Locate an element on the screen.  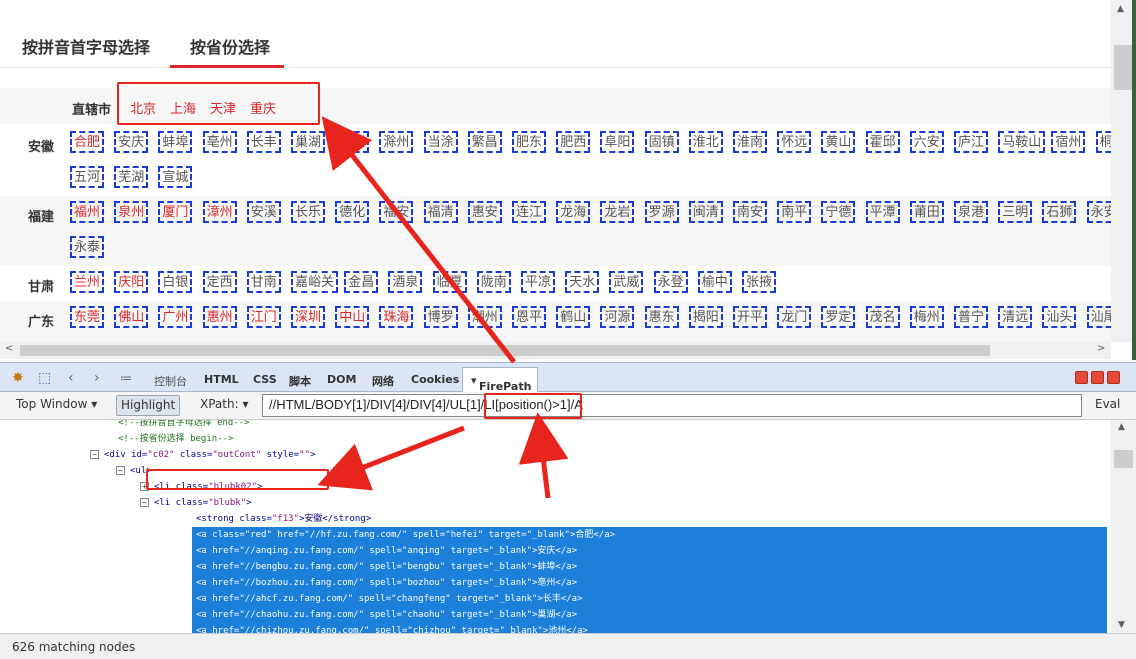
scroll-down-arrow-icon: ▼ is located at coordinates (1121, 625).